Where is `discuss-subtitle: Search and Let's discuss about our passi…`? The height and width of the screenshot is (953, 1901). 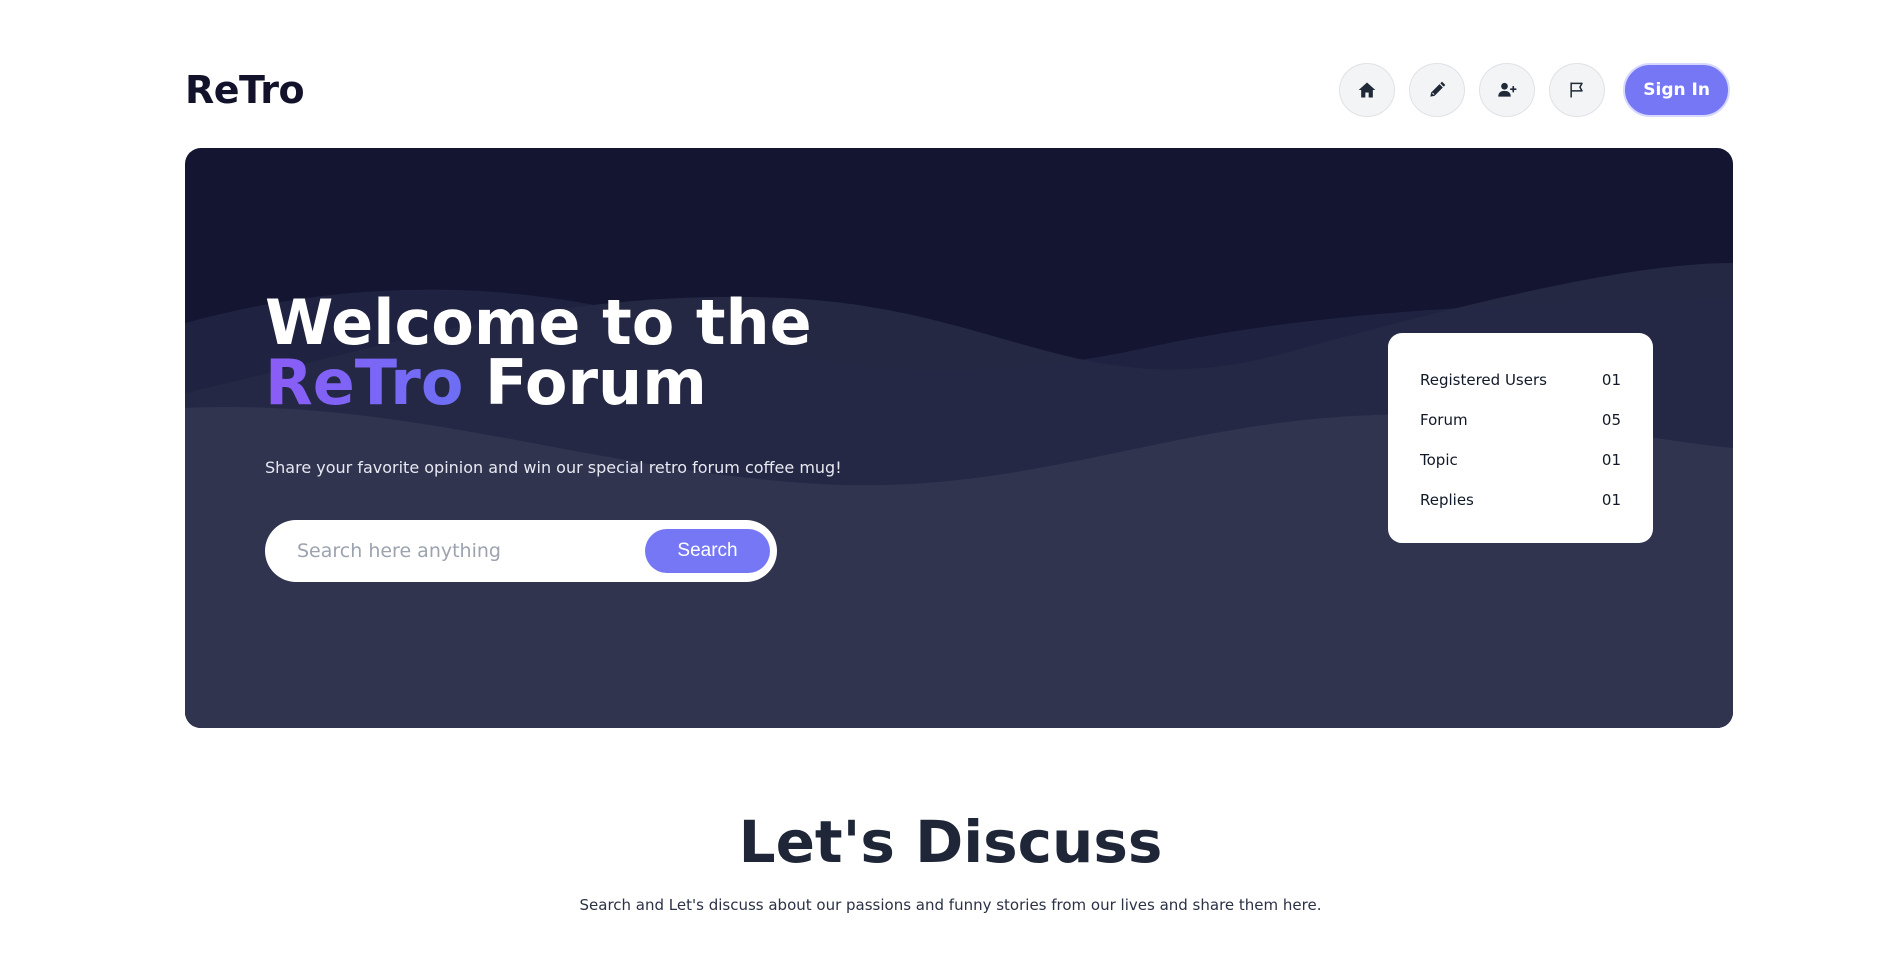
discuss-subtitle: Search and Let's discuss about our passi… is located at coordinates (950, 905).